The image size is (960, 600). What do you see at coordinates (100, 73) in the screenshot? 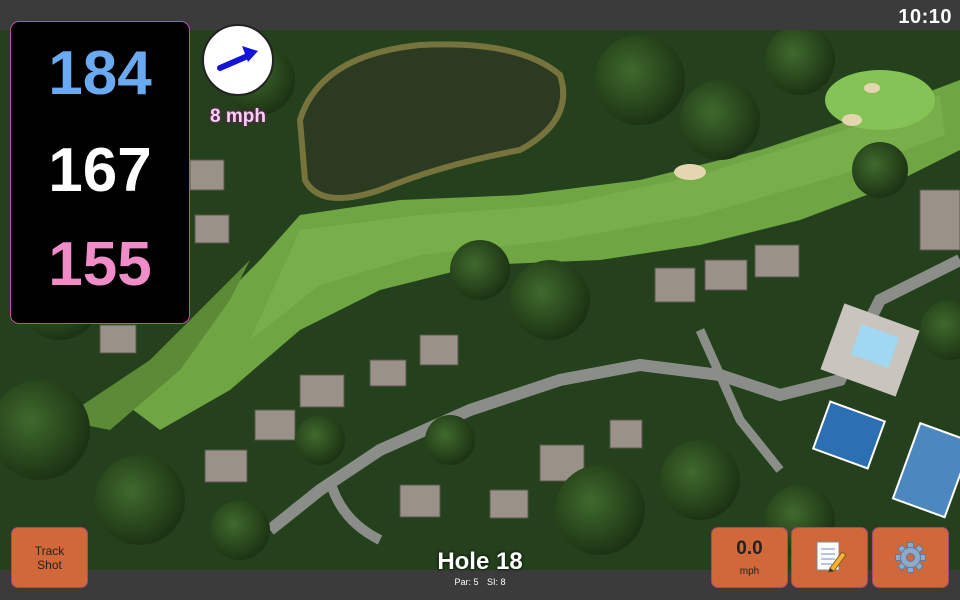
I see `back-yardage: 184` at bounding box center [100, 73].